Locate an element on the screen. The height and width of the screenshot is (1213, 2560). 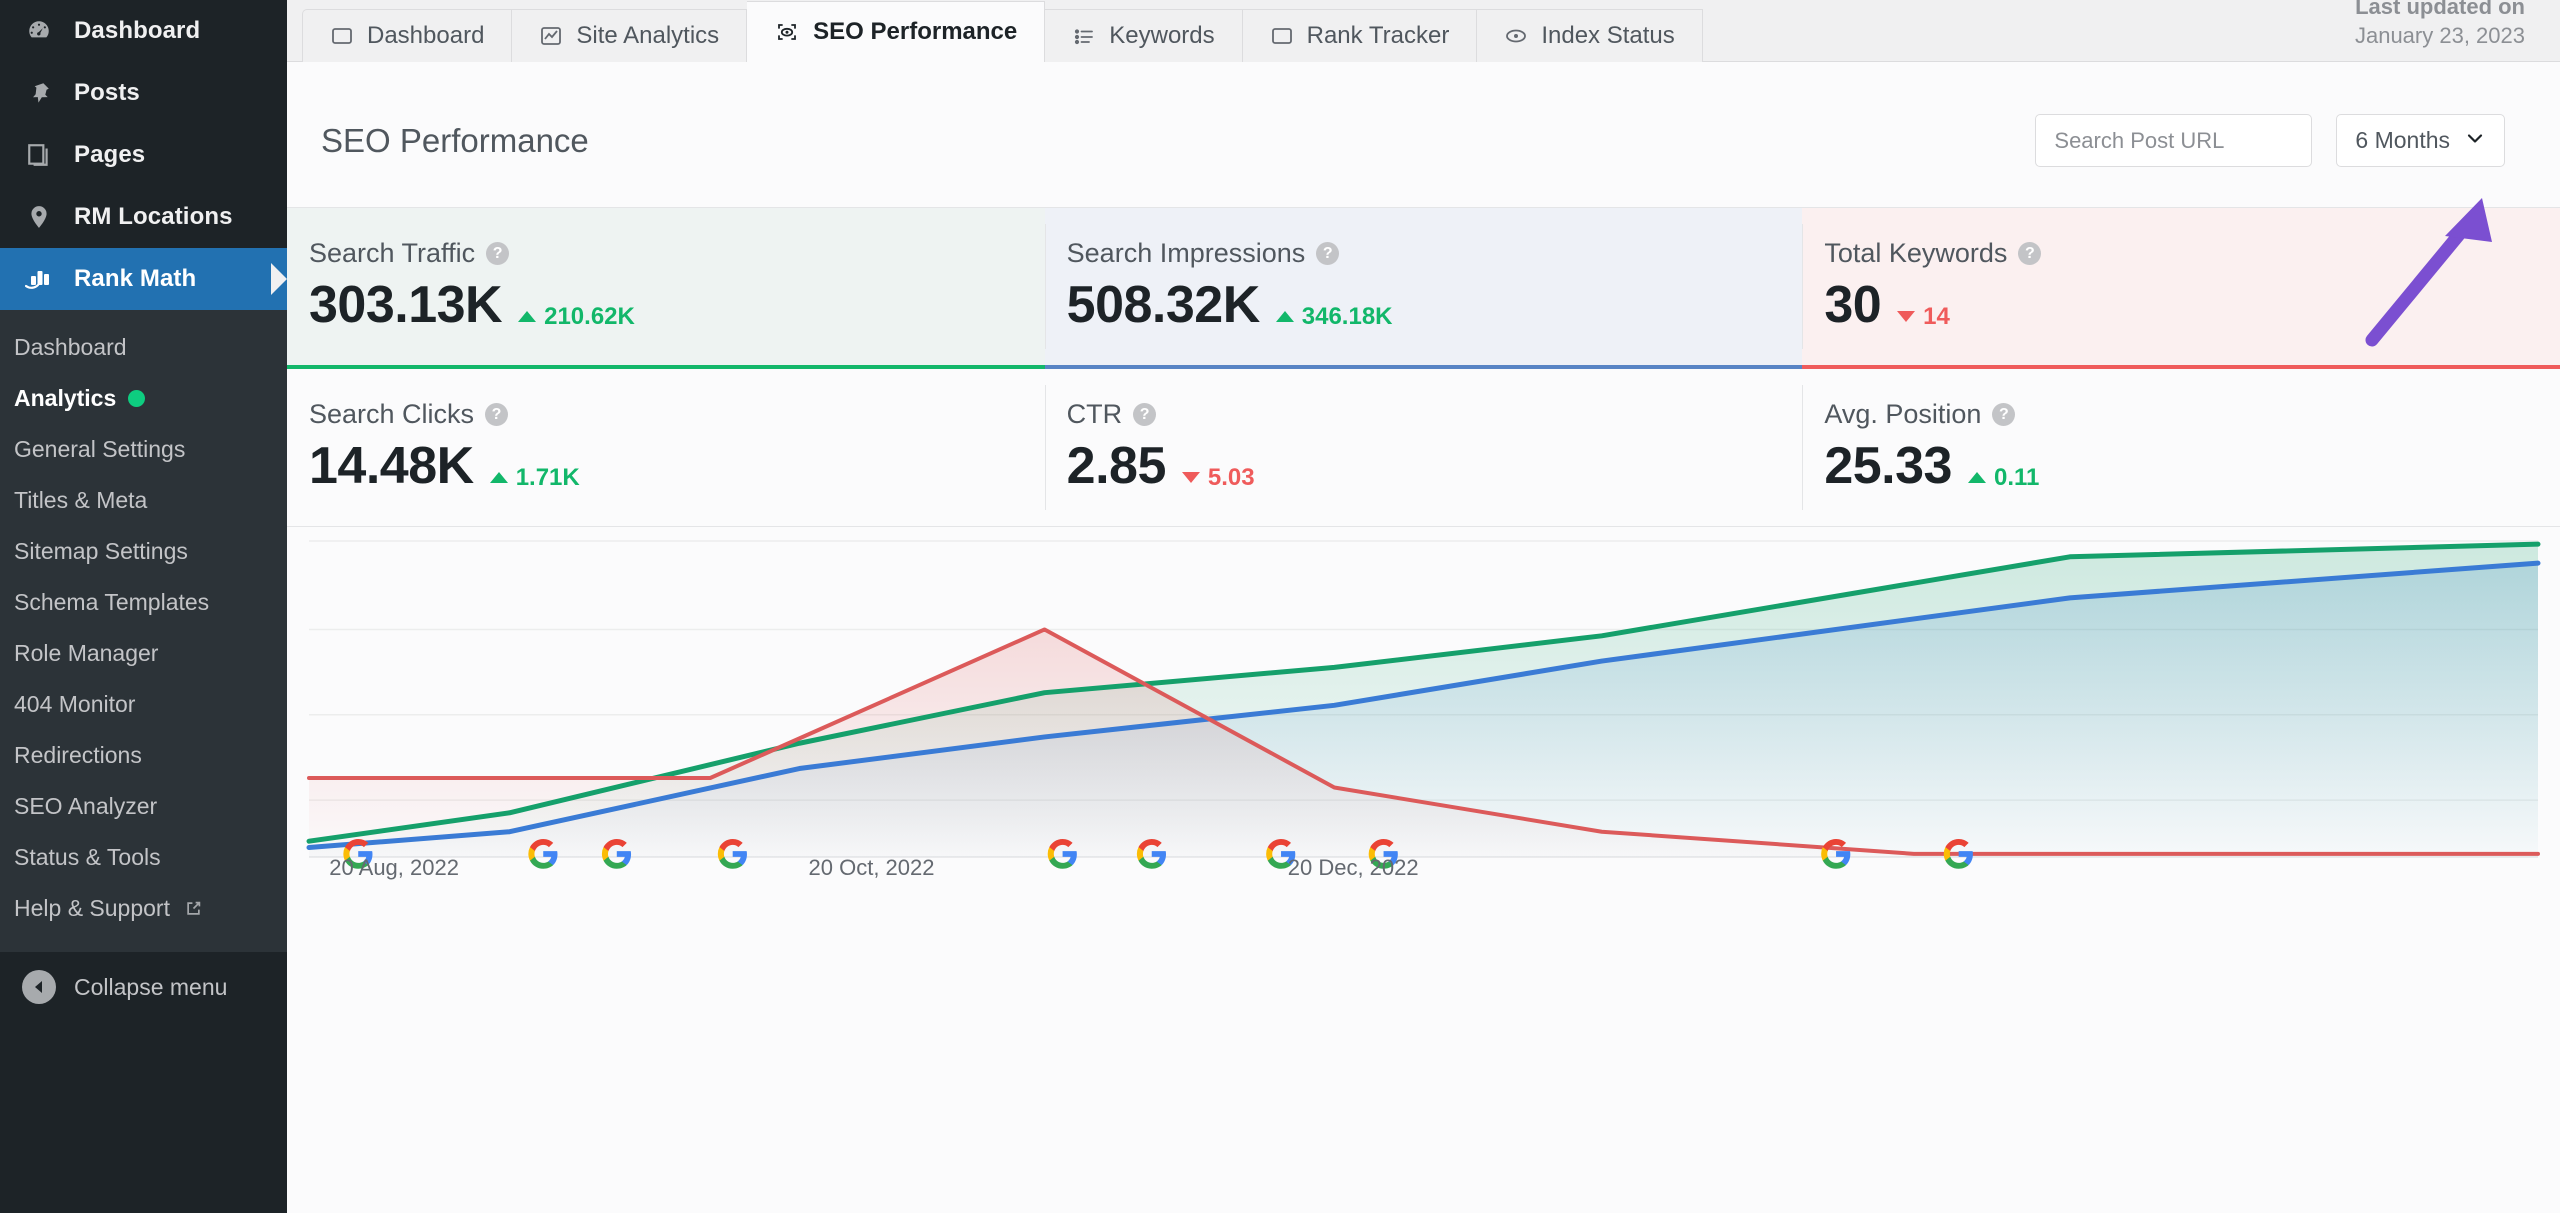
stat-label: Search Traffic is located at coordinates (392, 253).